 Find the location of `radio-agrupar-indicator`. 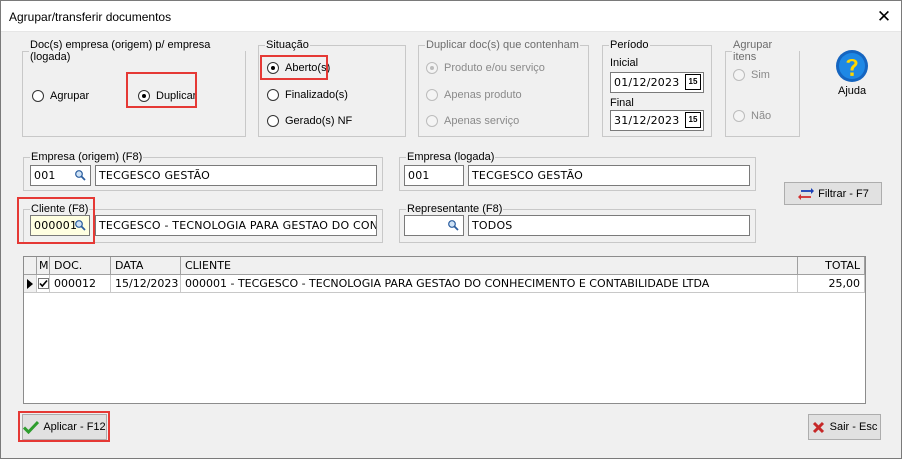

radio-agrupar-indicator is located at coordinates (38, 95).